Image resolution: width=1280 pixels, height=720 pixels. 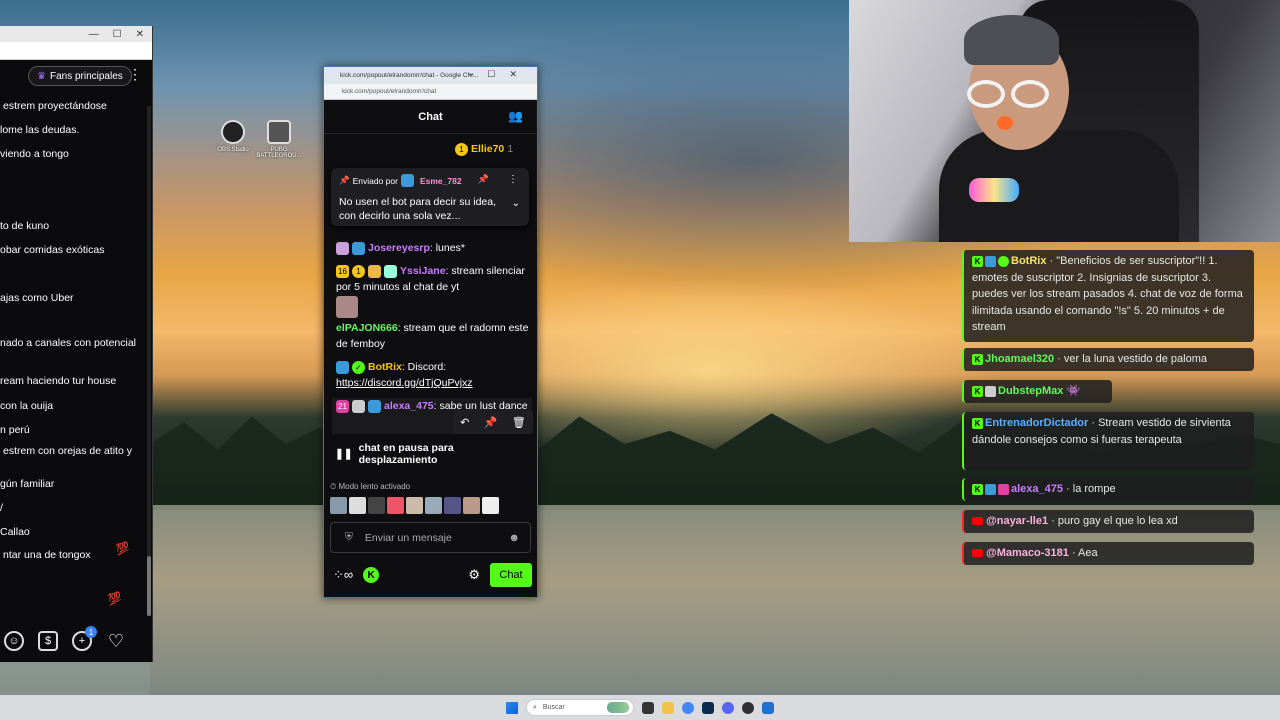 I want to click on photoshop-icon, so click(x=708, y=707).